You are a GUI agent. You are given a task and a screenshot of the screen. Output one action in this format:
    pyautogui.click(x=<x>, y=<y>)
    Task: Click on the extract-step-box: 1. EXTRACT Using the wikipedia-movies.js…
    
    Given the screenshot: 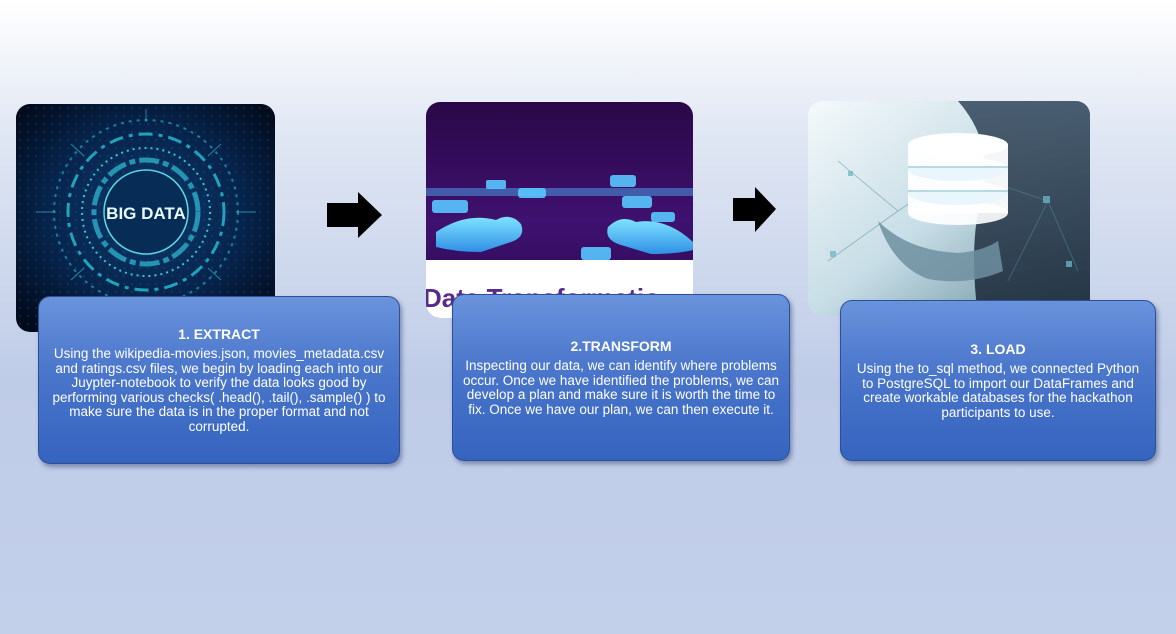 What is the action you would take?
    pyautogui.click(x=219, y=380)
    